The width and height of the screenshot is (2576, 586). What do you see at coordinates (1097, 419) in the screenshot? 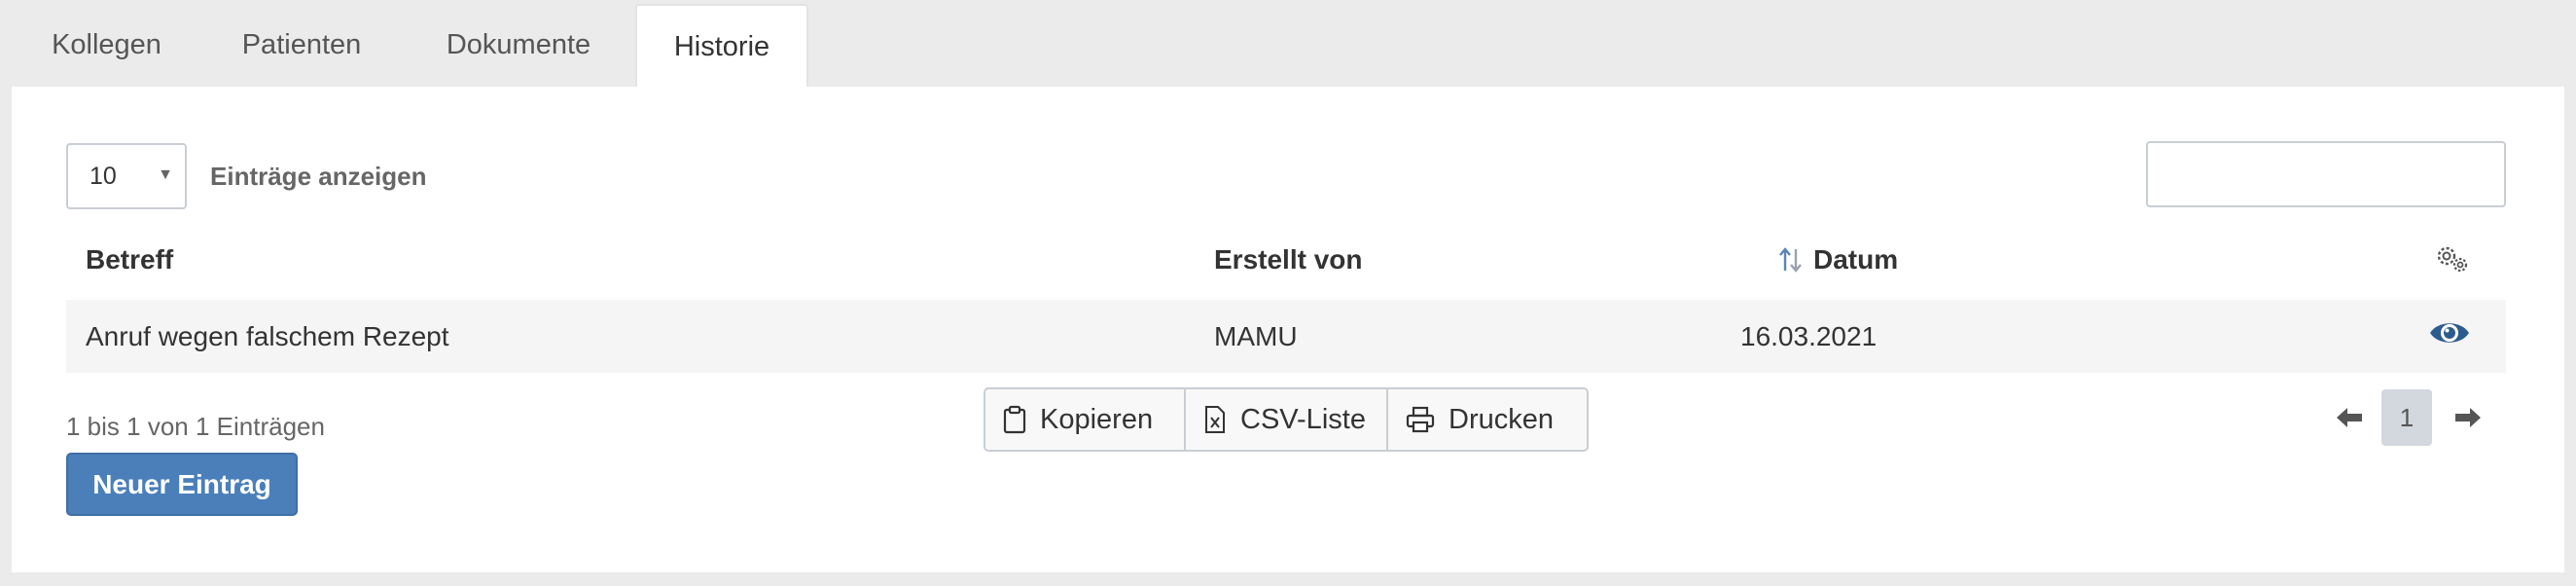
I see `copy-button-label: Kopieren` at bounding box center [1097, 419].